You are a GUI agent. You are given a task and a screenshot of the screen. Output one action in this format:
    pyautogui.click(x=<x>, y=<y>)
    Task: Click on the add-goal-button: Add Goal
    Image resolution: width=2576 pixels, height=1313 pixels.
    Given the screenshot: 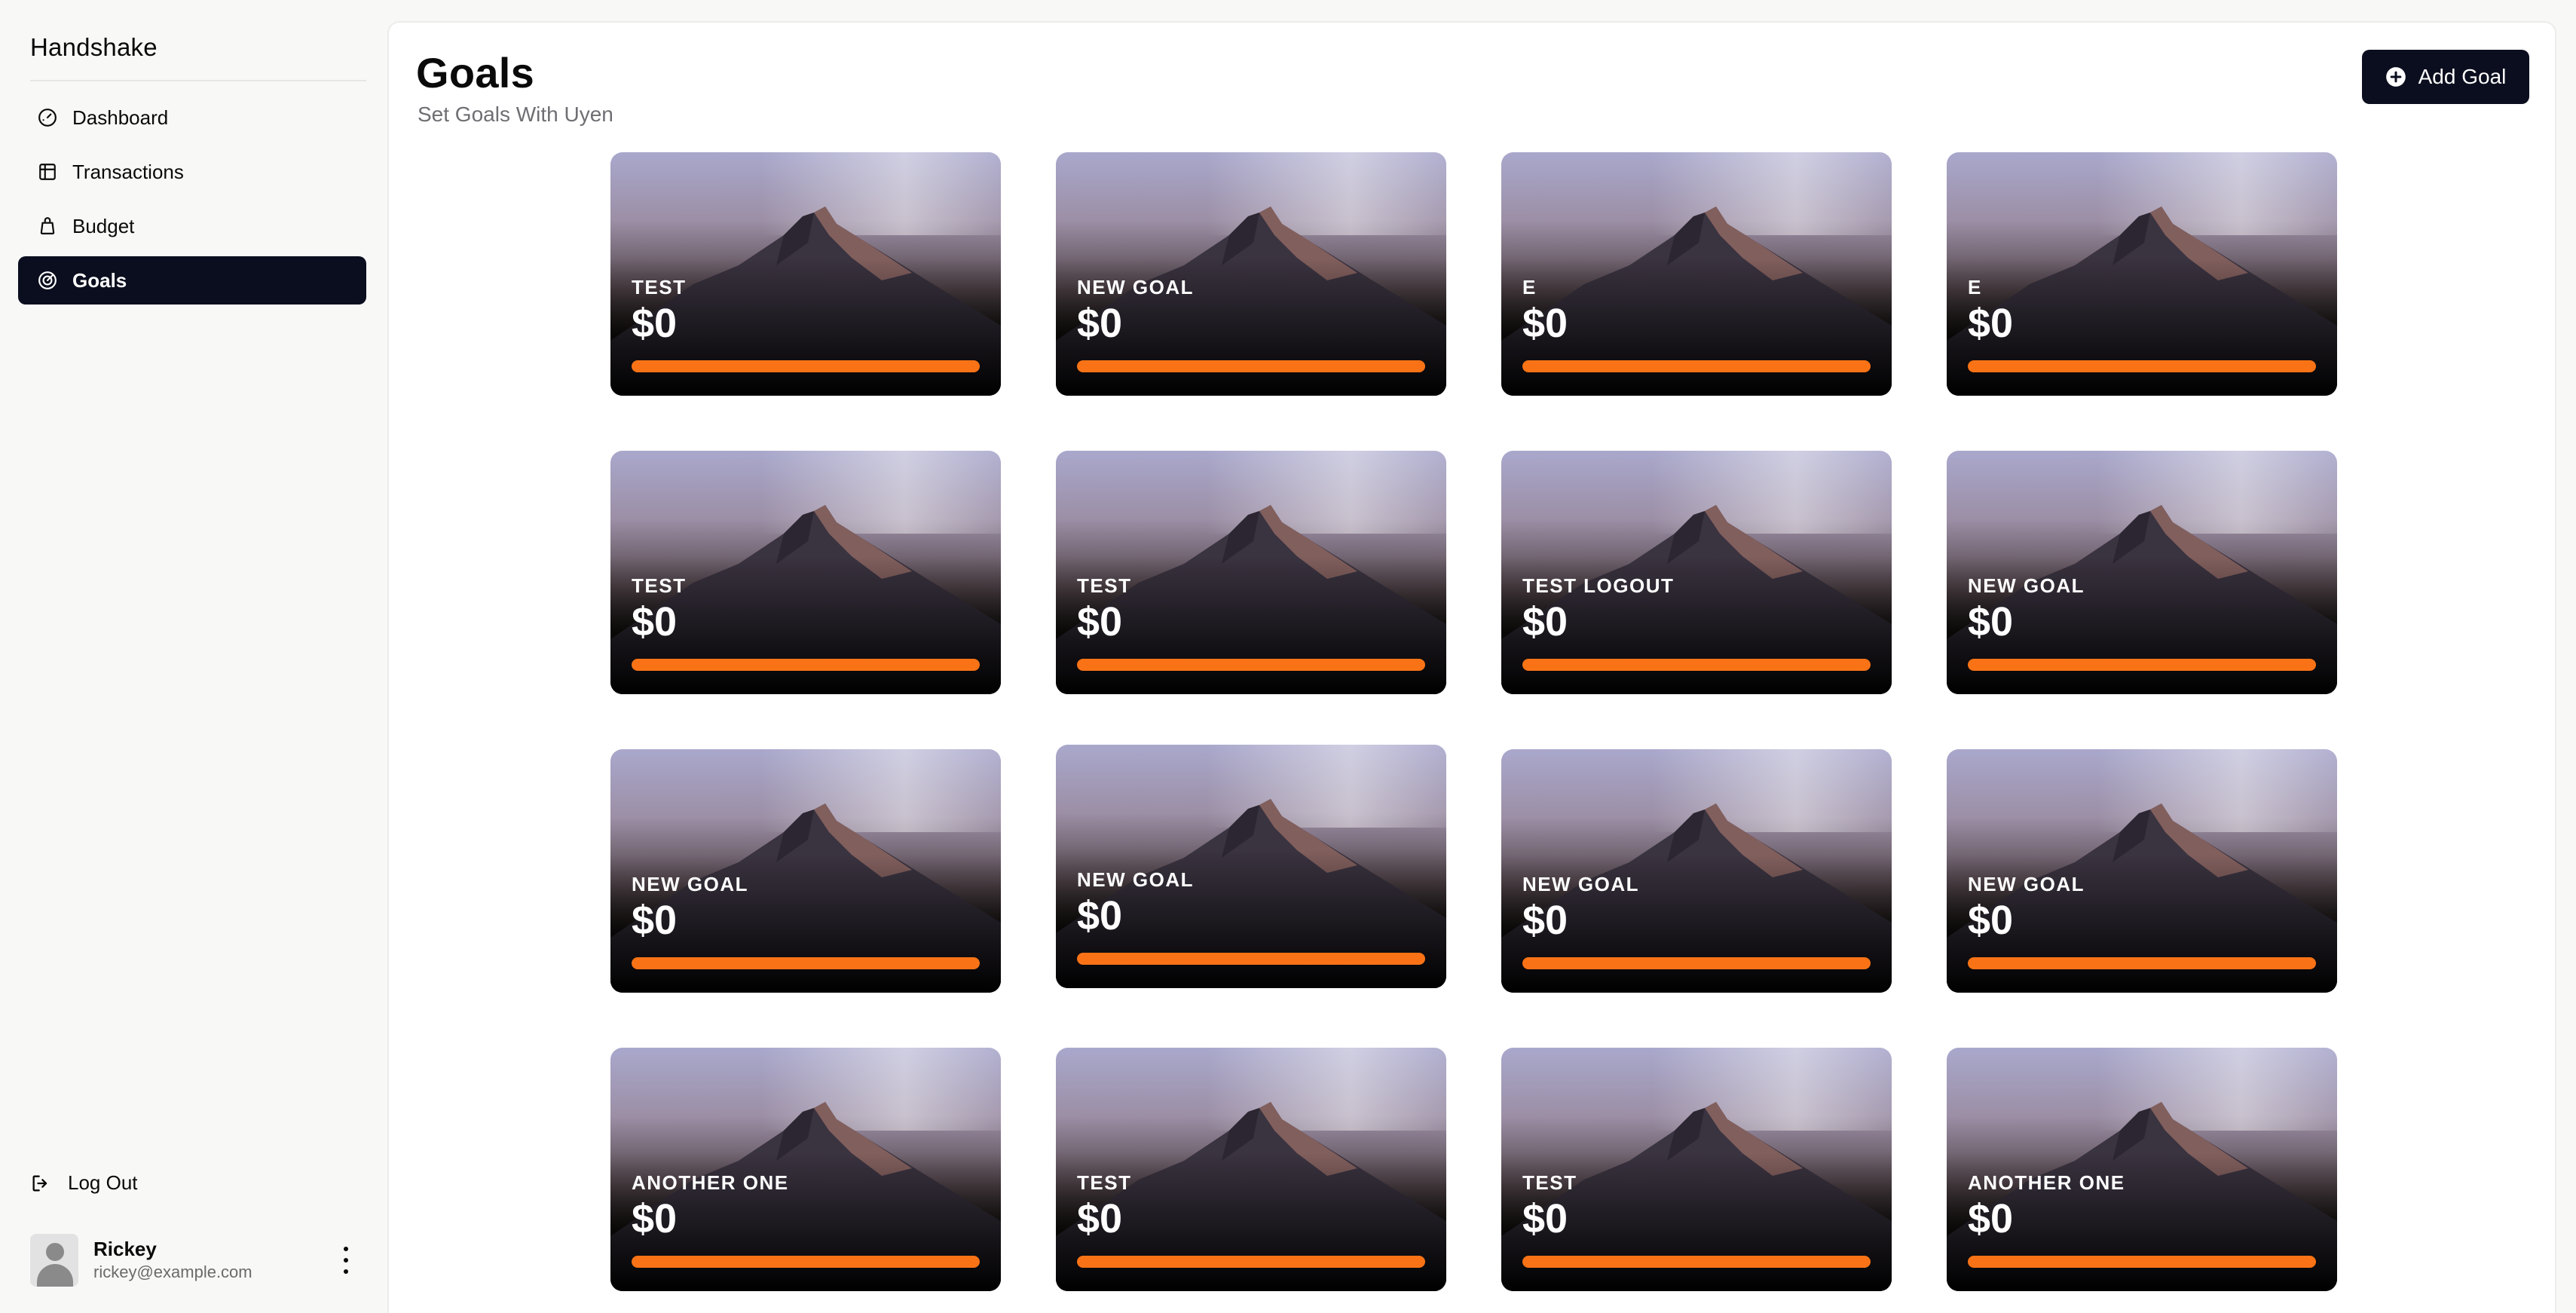 What is the action you would take?
    pyautogui.click(x=2445, y=77)
    